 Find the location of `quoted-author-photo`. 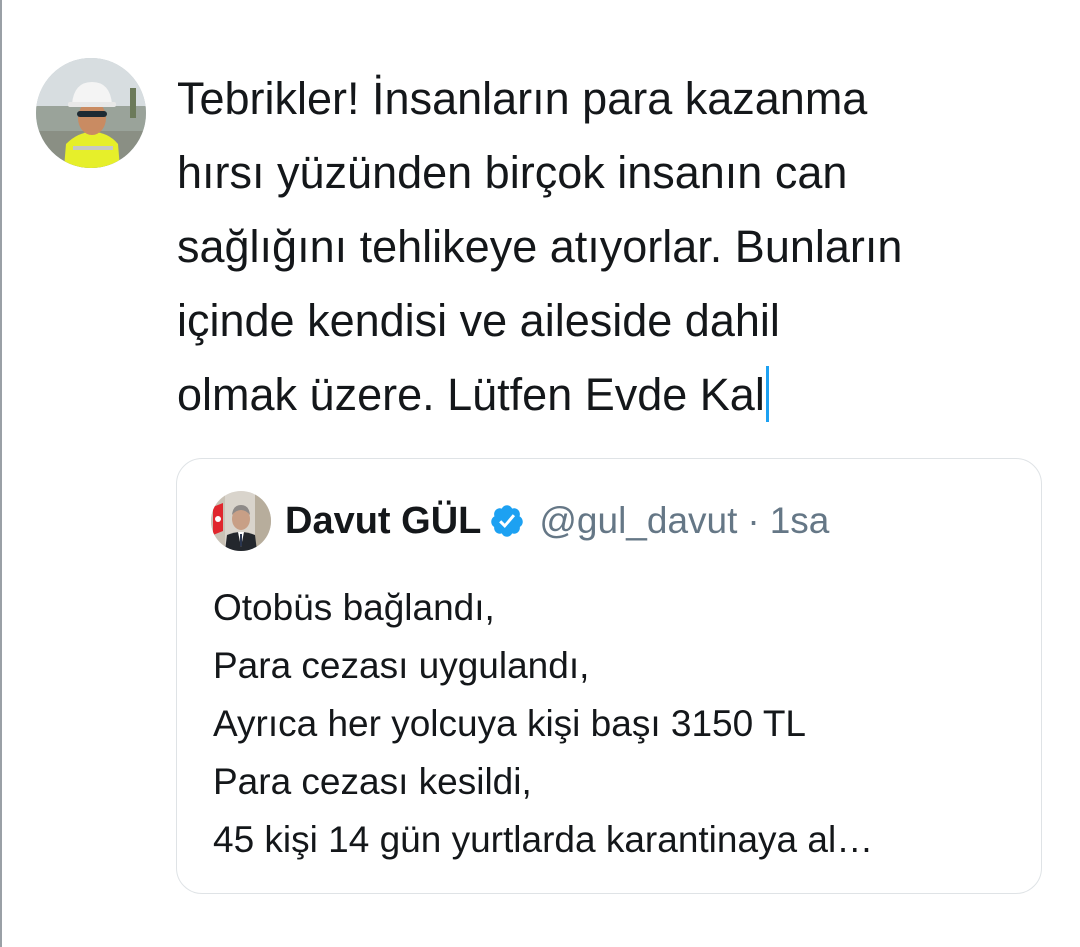

quoted-author-photo is located at coordinates (241, 521).